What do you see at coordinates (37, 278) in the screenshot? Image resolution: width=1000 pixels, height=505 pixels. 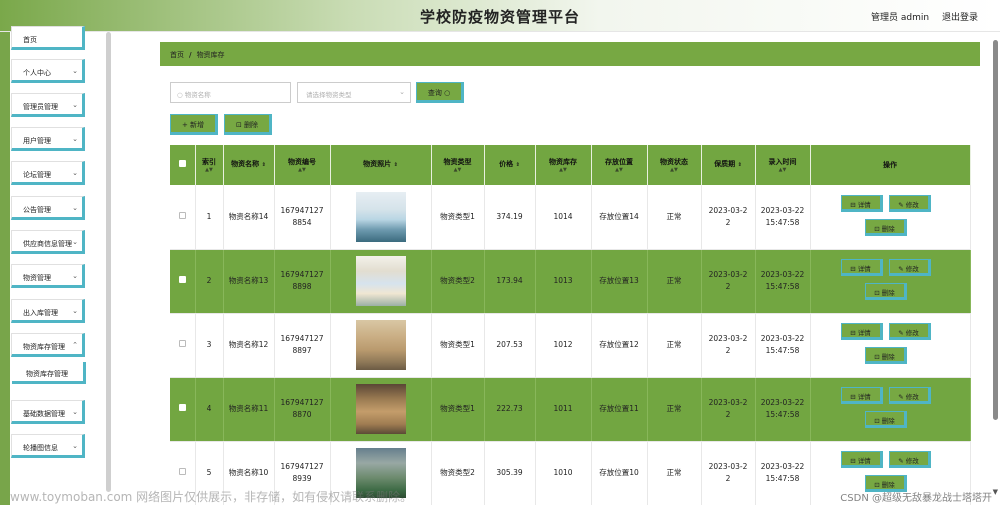 I see `sidebar-item-label: 物资管理` at bounding box center [37, 278].